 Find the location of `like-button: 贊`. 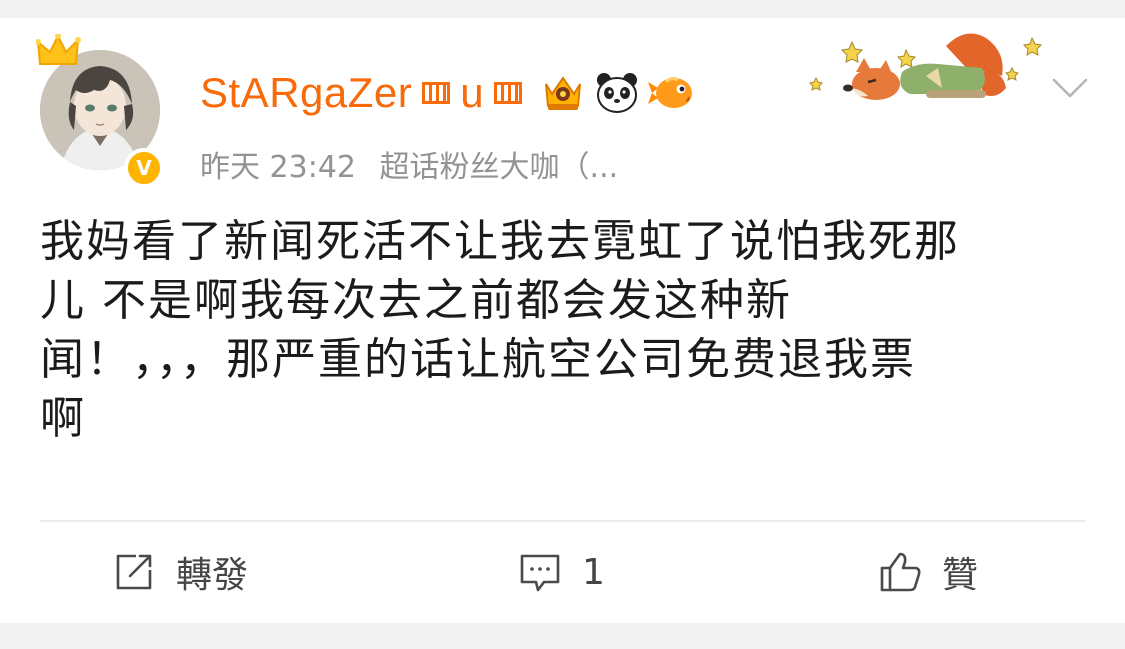

like-button: 贊 is located at coordinates (928, 572).